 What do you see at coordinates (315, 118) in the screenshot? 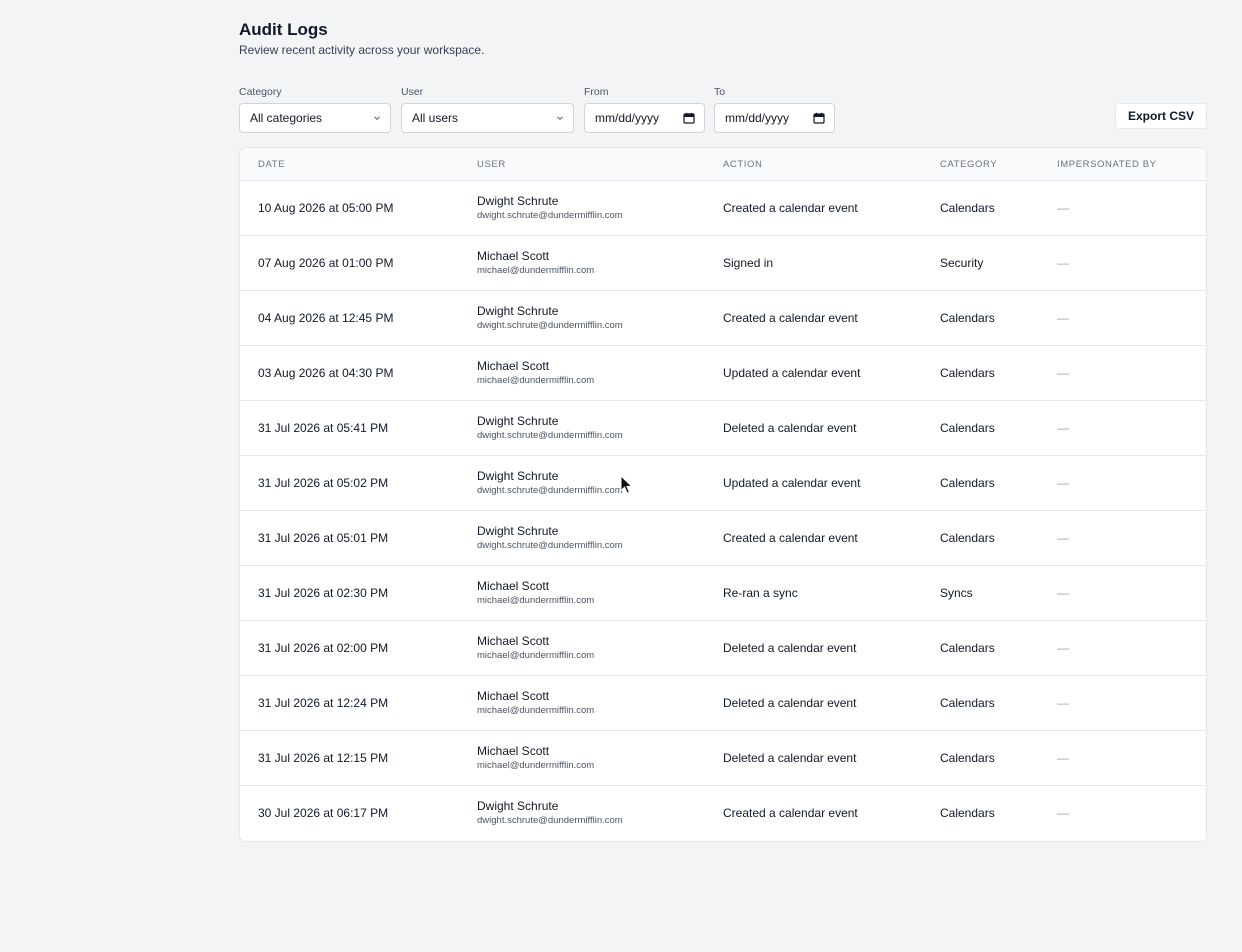
I see `category-select: All categories` at bounding box center [315, 118].